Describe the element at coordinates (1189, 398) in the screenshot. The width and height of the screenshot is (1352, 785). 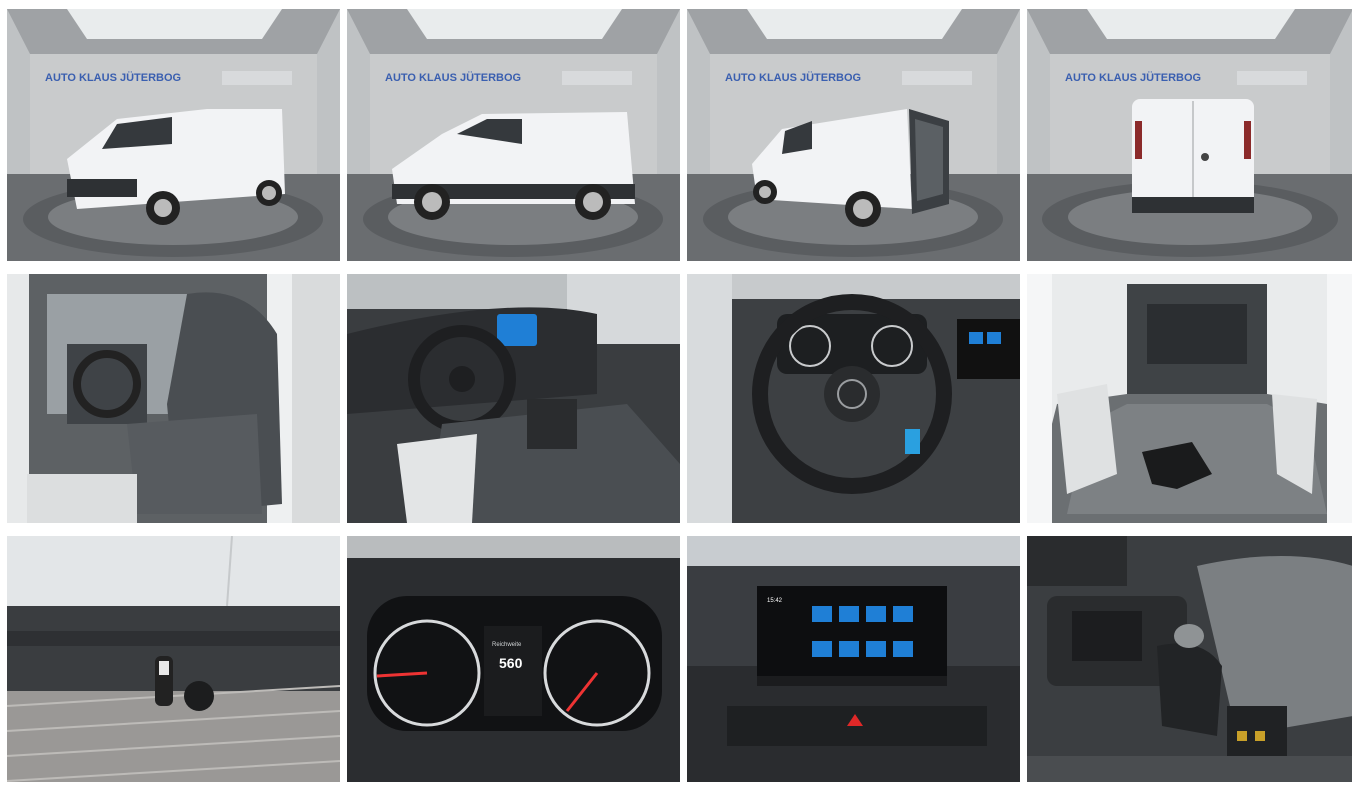
I see `photo-cargo-area` at that location.